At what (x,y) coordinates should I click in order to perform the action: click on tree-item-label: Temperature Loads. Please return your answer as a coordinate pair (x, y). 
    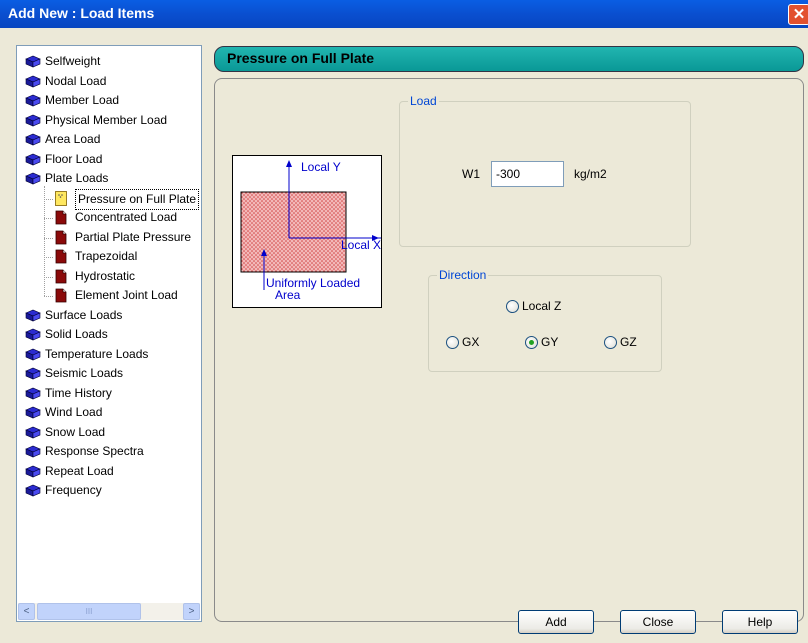
    Looking at the image, I should click on (97, 353).